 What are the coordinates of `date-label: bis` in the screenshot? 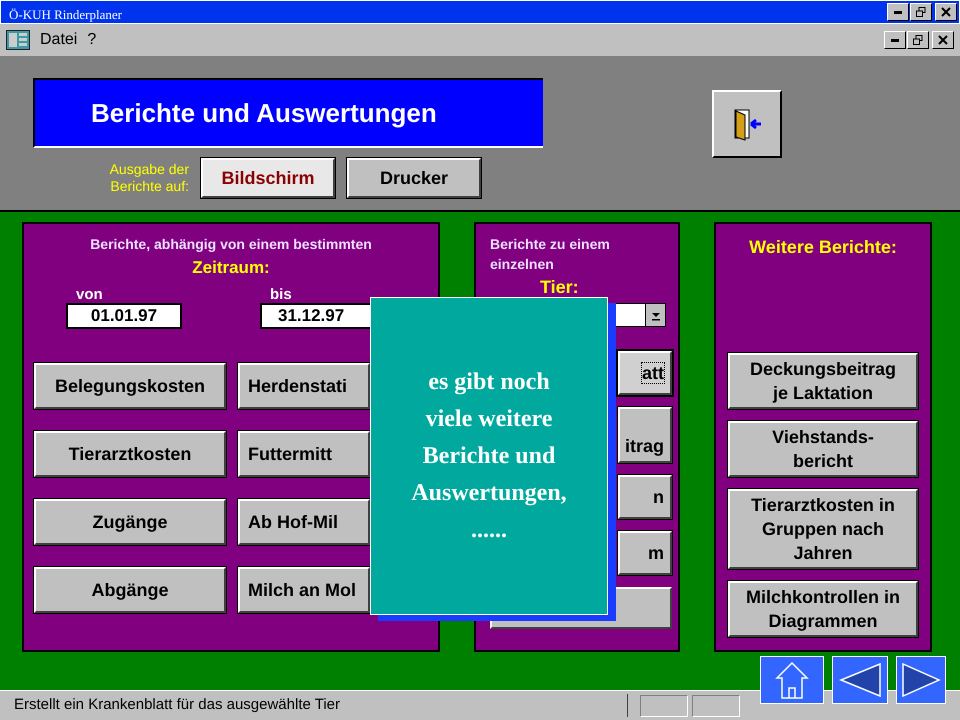 It's located at (281, 294).